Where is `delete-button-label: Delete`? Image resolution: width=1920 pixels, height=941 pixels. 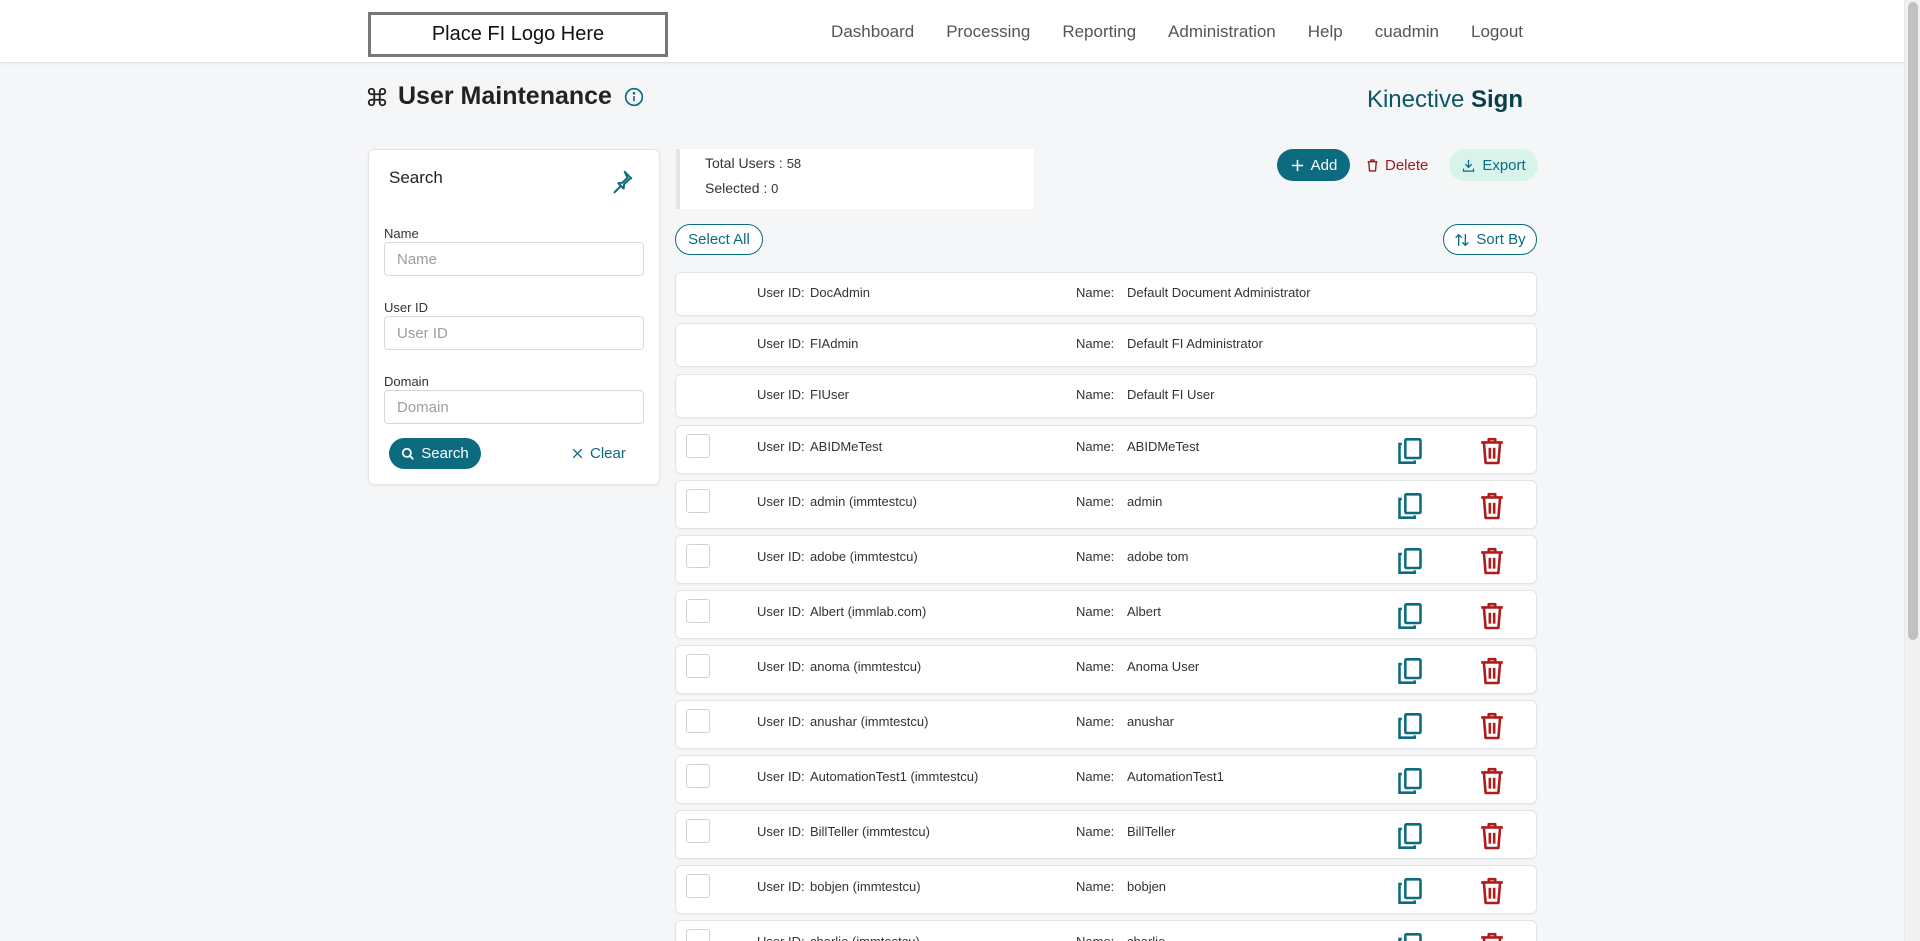 delete-button-label: Delete is located at coordinates (1407, 165).